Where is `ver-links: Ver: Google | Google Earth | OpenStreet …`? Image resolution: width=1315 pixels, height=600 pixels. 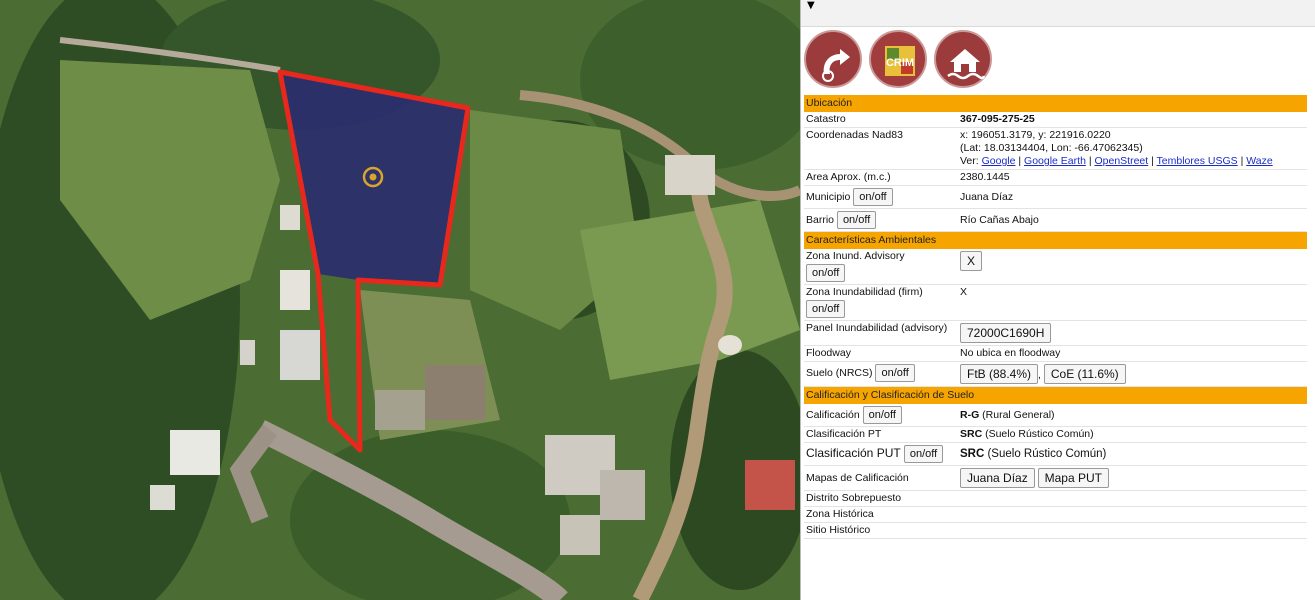
ver-links: Ver: Google | Google Earth | OpenStreet … is located at coordinates (1116, 161).